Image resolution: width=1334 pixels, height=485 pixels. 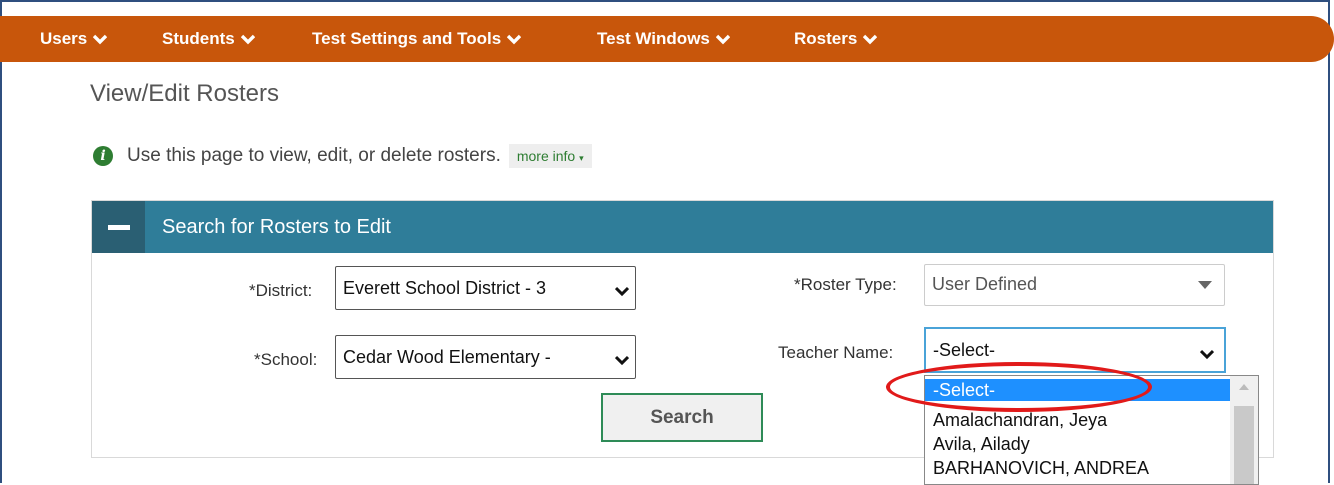 What do you see at coordinates (281, 290) in the screenshot?
I see `district-label: *District:` at bounding box center [281, 290].